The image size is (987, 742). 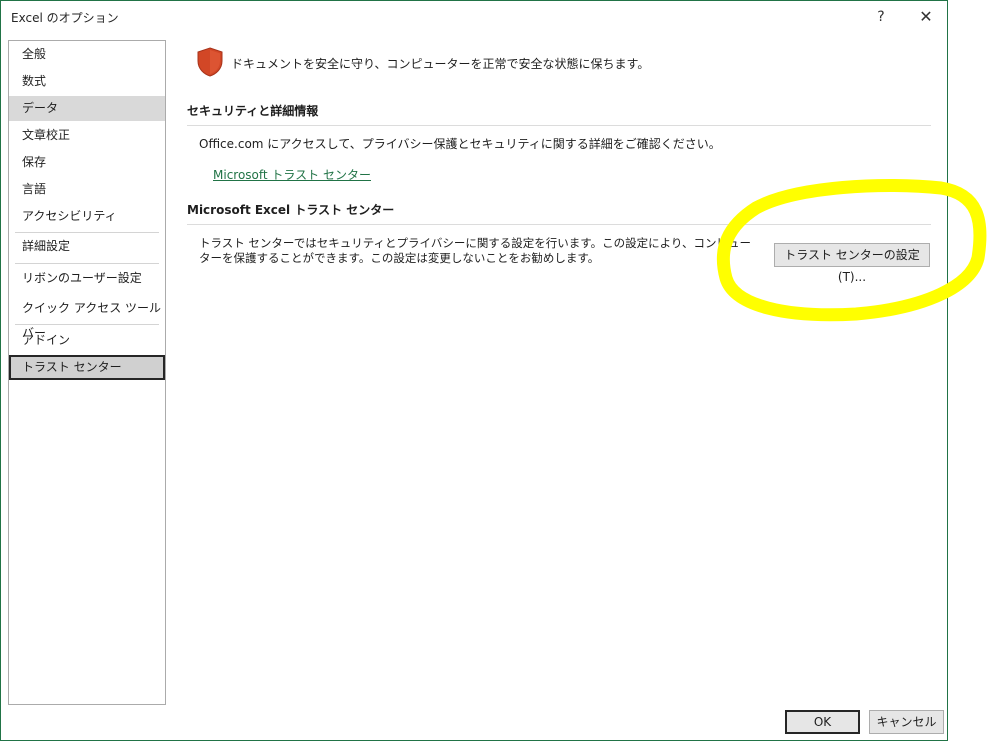 I want to click on cancel-button: キャンセル, so click(x=906, y=722).